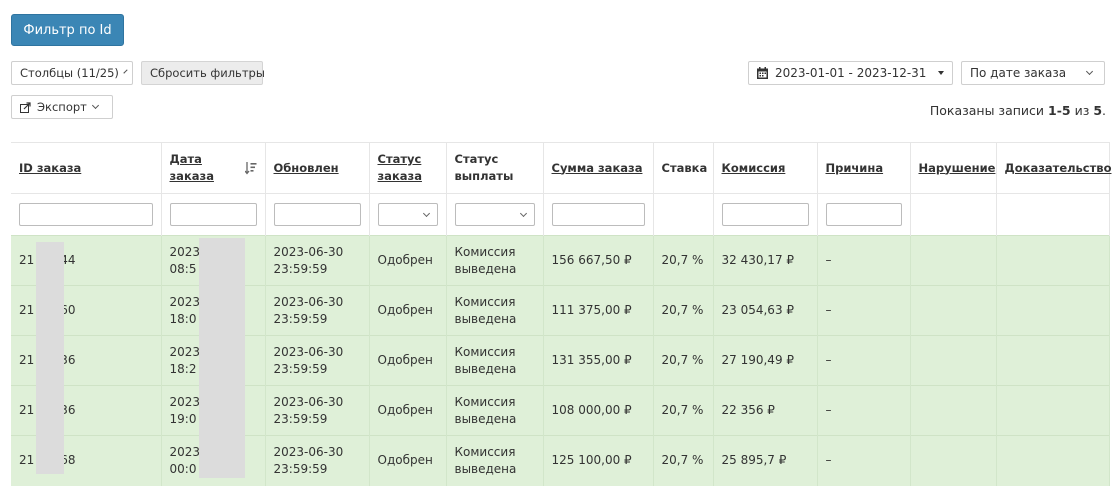 This screenshot has height=487, width=1116. I want to click on cell-order-sum: 131 355,00 ₽, so click(598, 360).